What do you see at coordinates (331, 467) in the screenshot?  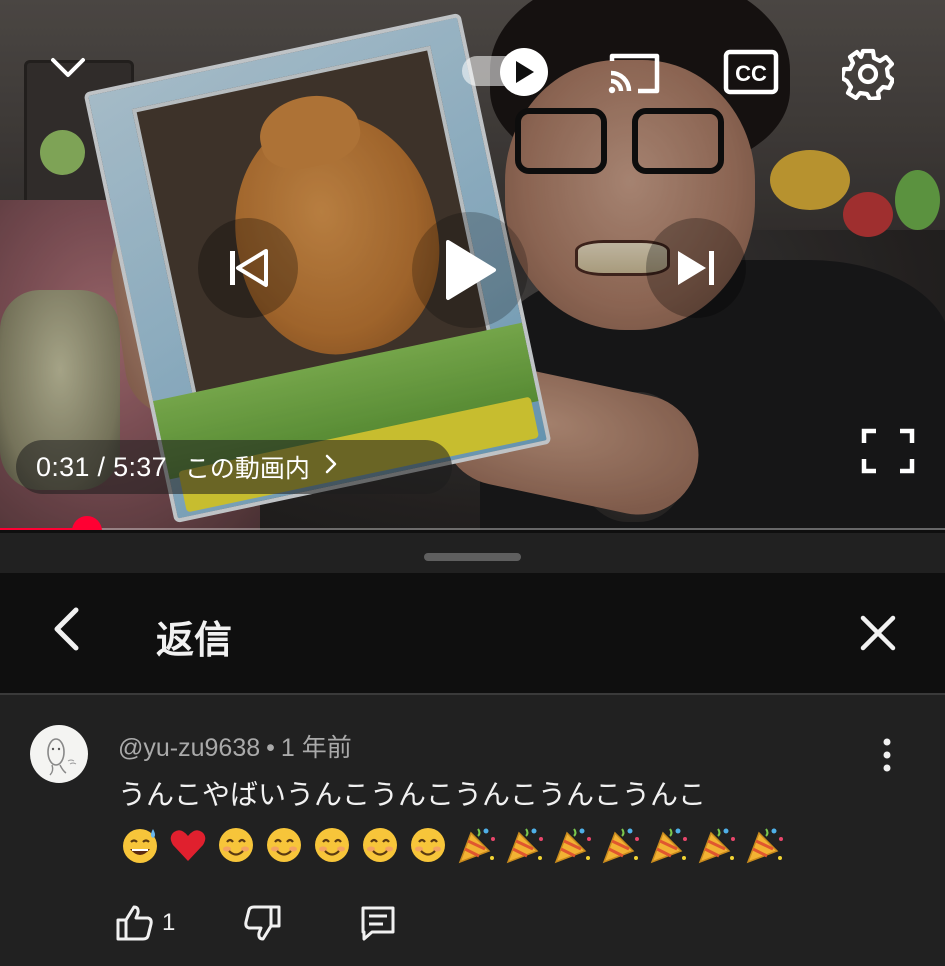 I see `chevron-right-icon` at bounding box center [331, 467].